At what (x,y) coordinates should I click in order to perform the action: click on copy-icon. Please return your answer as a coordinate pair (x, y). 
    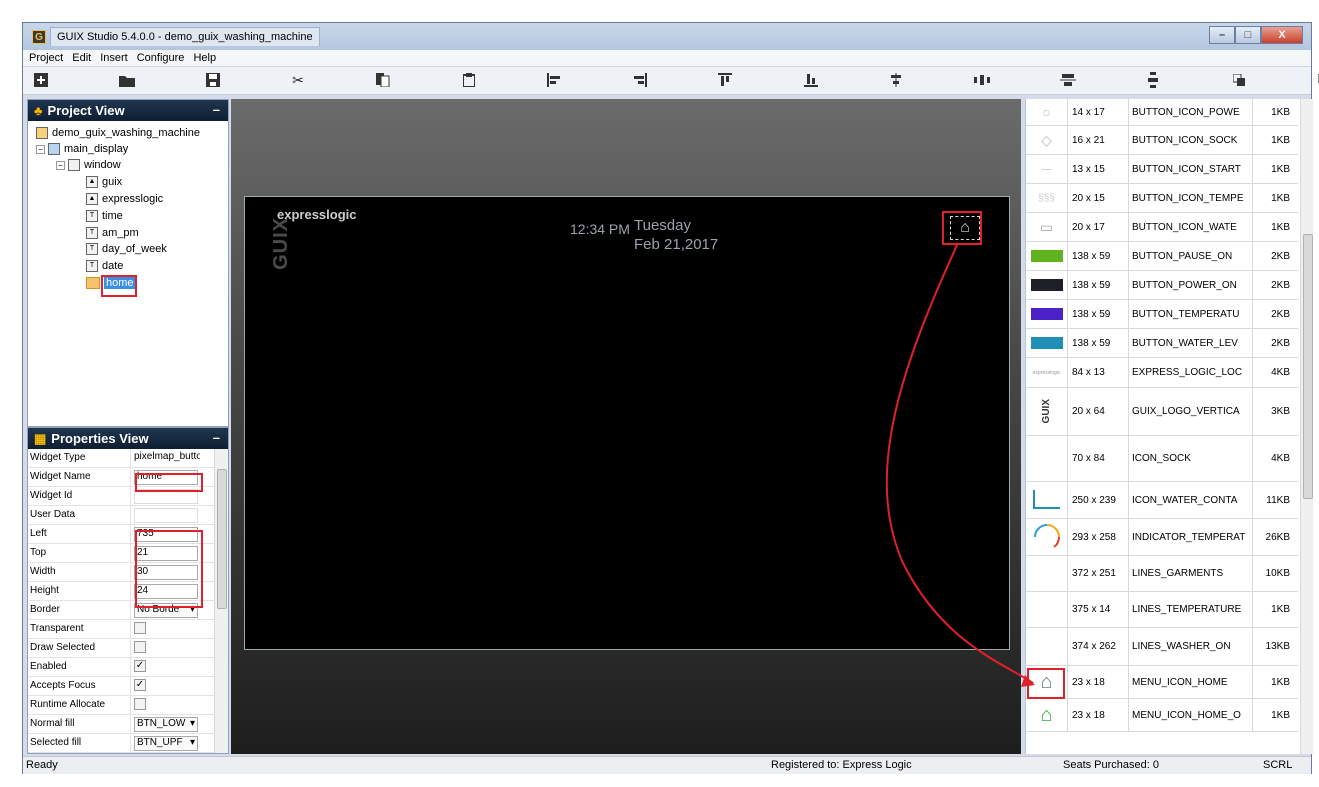
    Looking at the image, I should click on (383, 80).